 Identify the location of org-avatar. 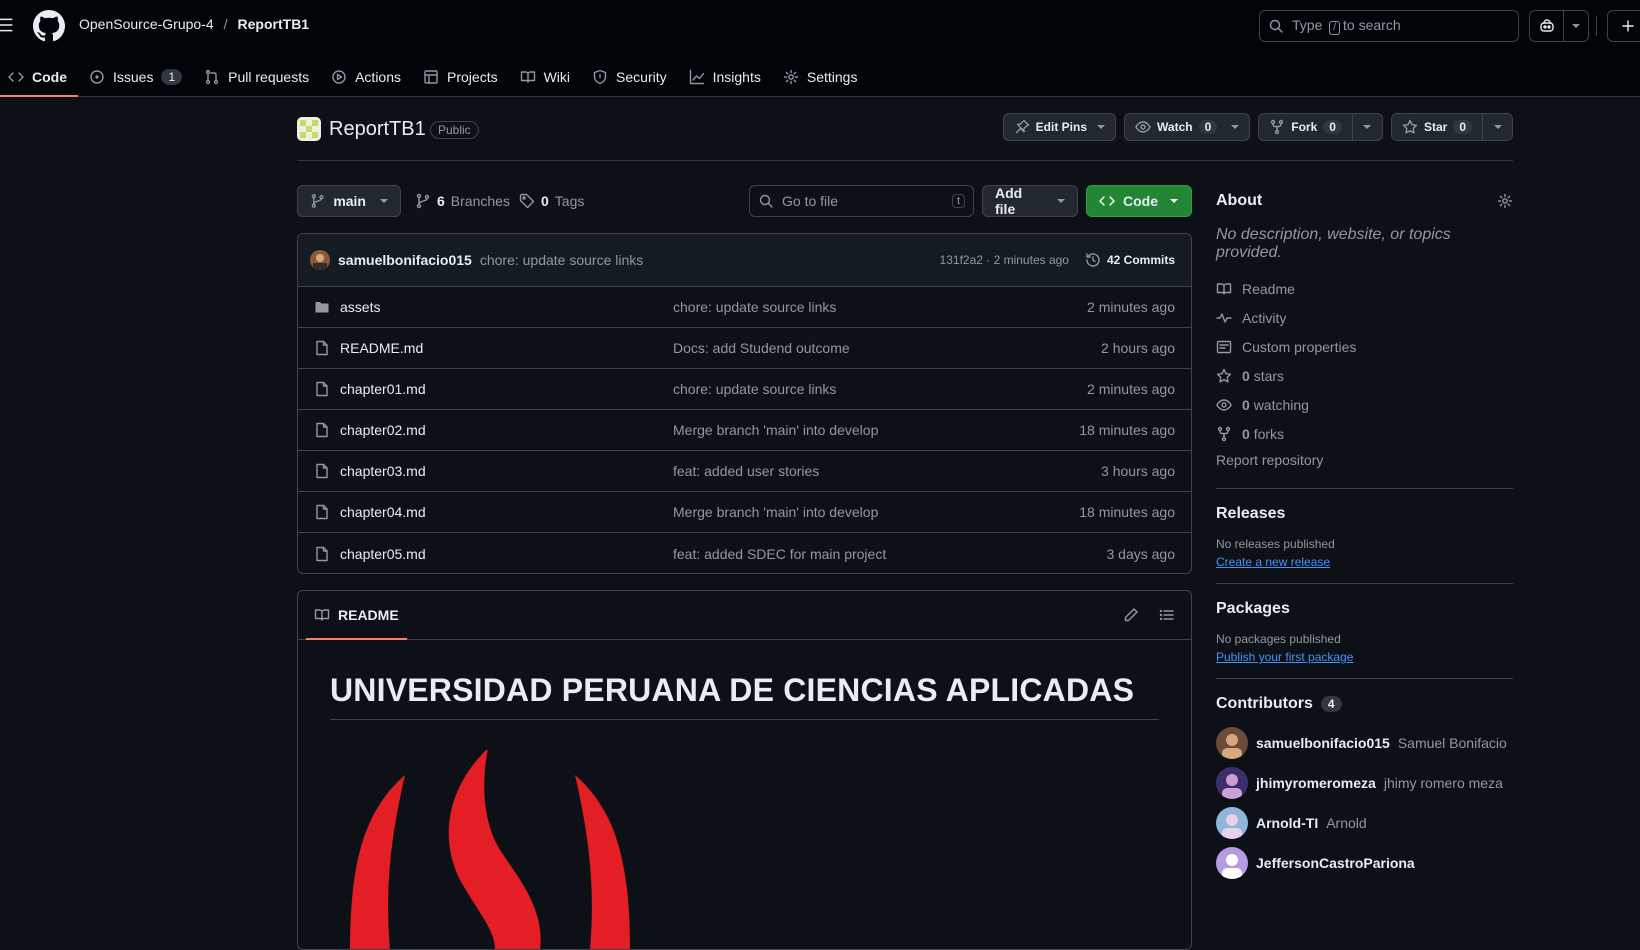
(309, 129).